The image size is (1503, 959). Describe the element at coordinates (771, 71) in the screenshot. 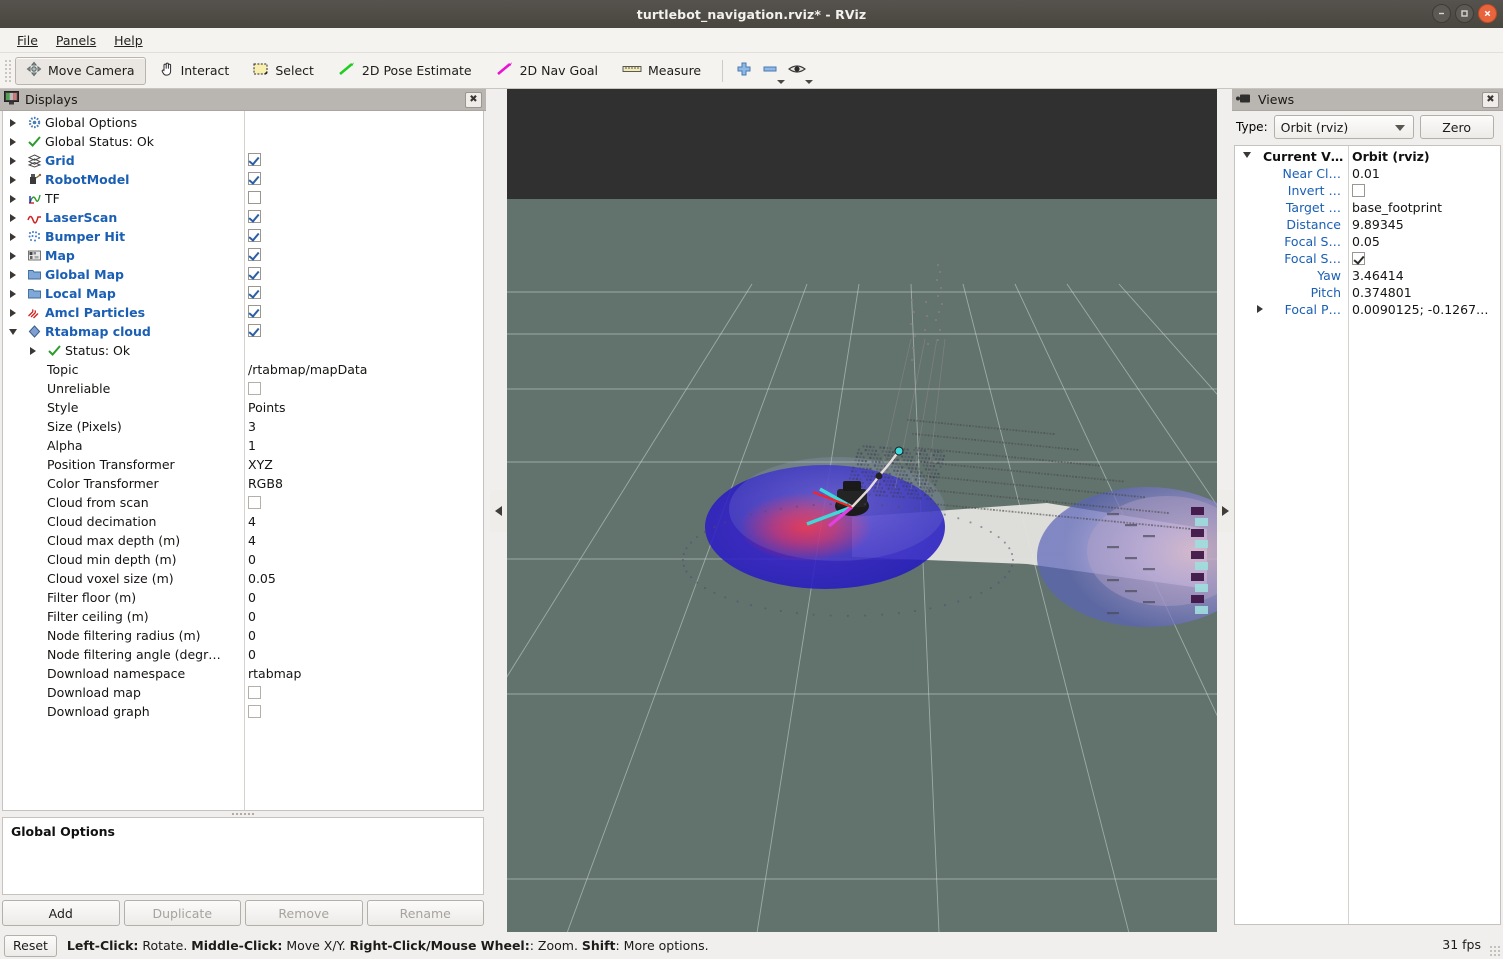

I see `zoom-out-tool` at that location.